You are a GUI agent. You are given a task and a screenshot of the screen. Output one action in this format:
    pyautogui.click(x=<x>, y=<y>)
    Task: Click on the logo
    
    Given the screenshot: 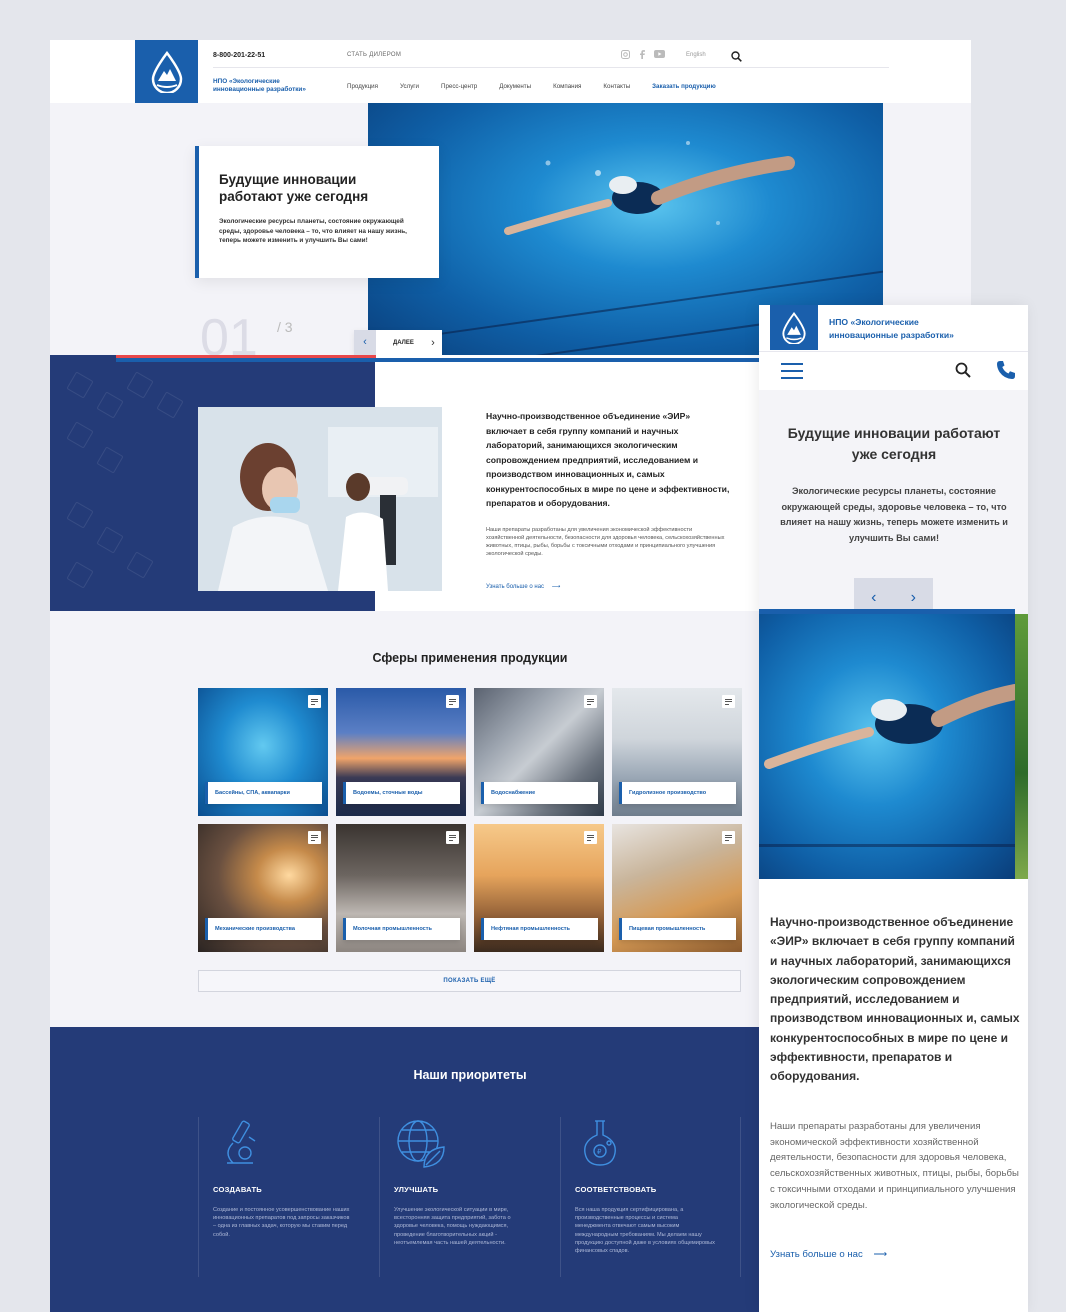 What is the action you would take?
    pyautogui.click(x=166, y=71)
    